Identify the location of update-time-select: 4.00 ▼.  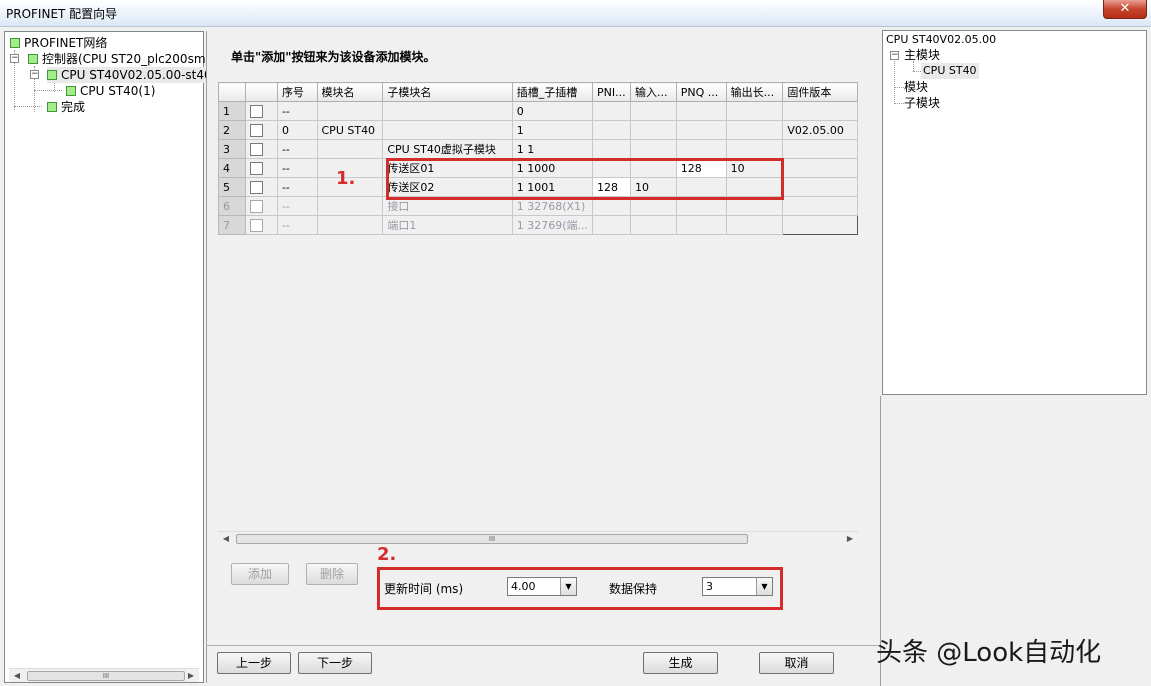
(542, 586).